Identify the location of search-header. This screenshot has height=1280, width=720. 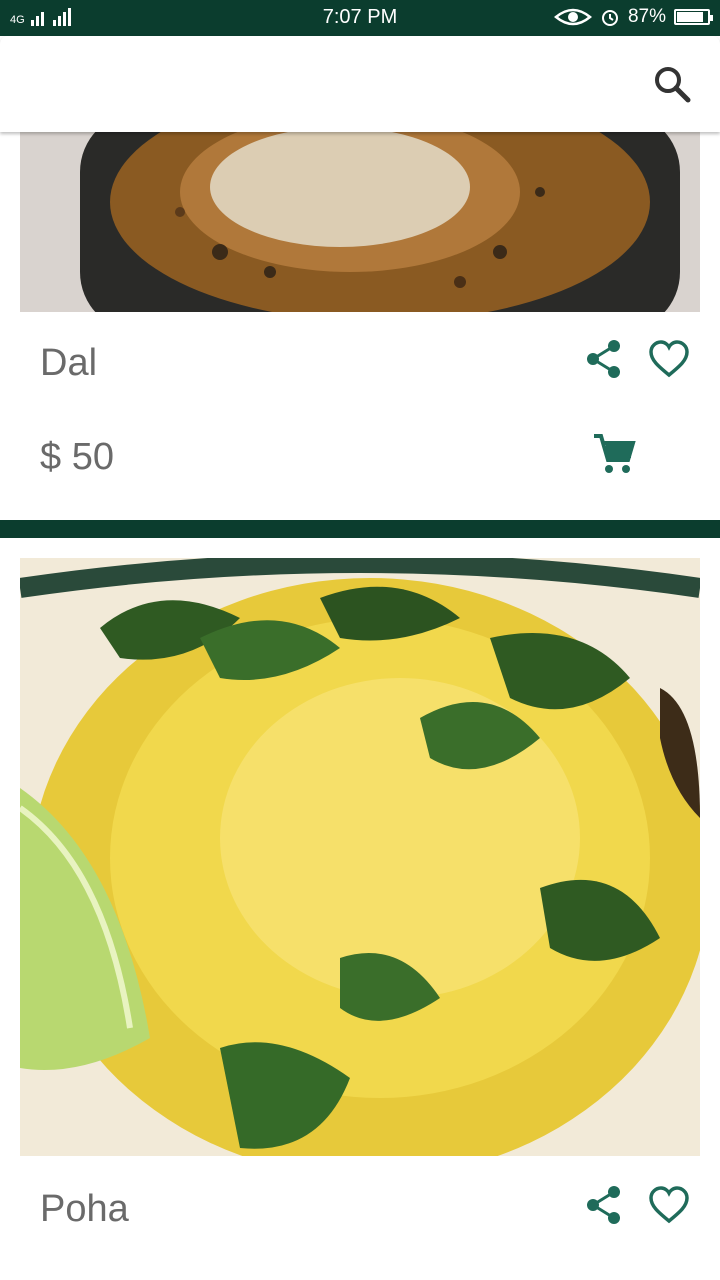
(360, 84).